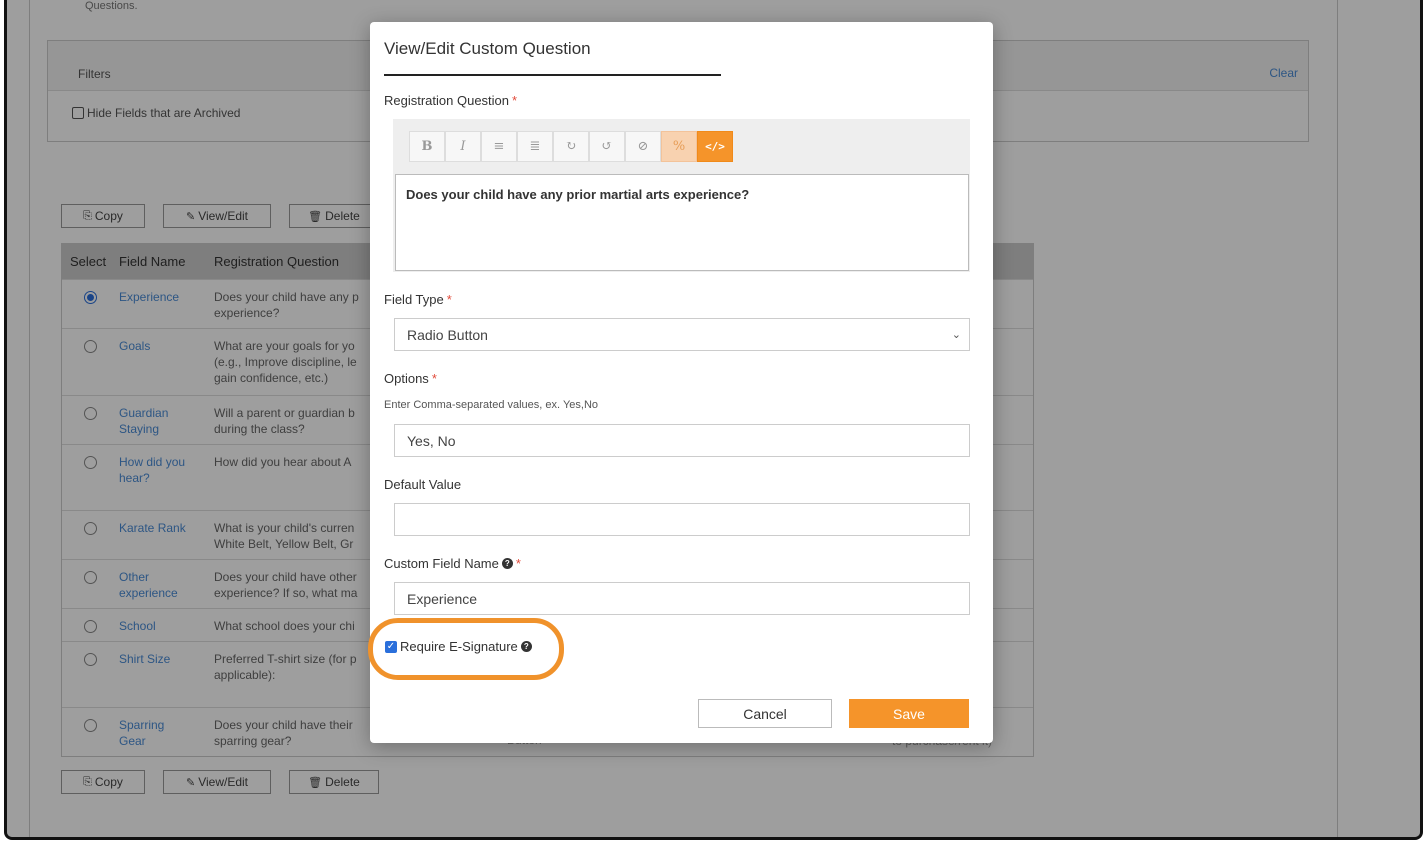 The height and width of the screenshot is (844, 1427). Describe the element at coordinates (682, 519) in the screenshot. I see `default-value-input` at that location.